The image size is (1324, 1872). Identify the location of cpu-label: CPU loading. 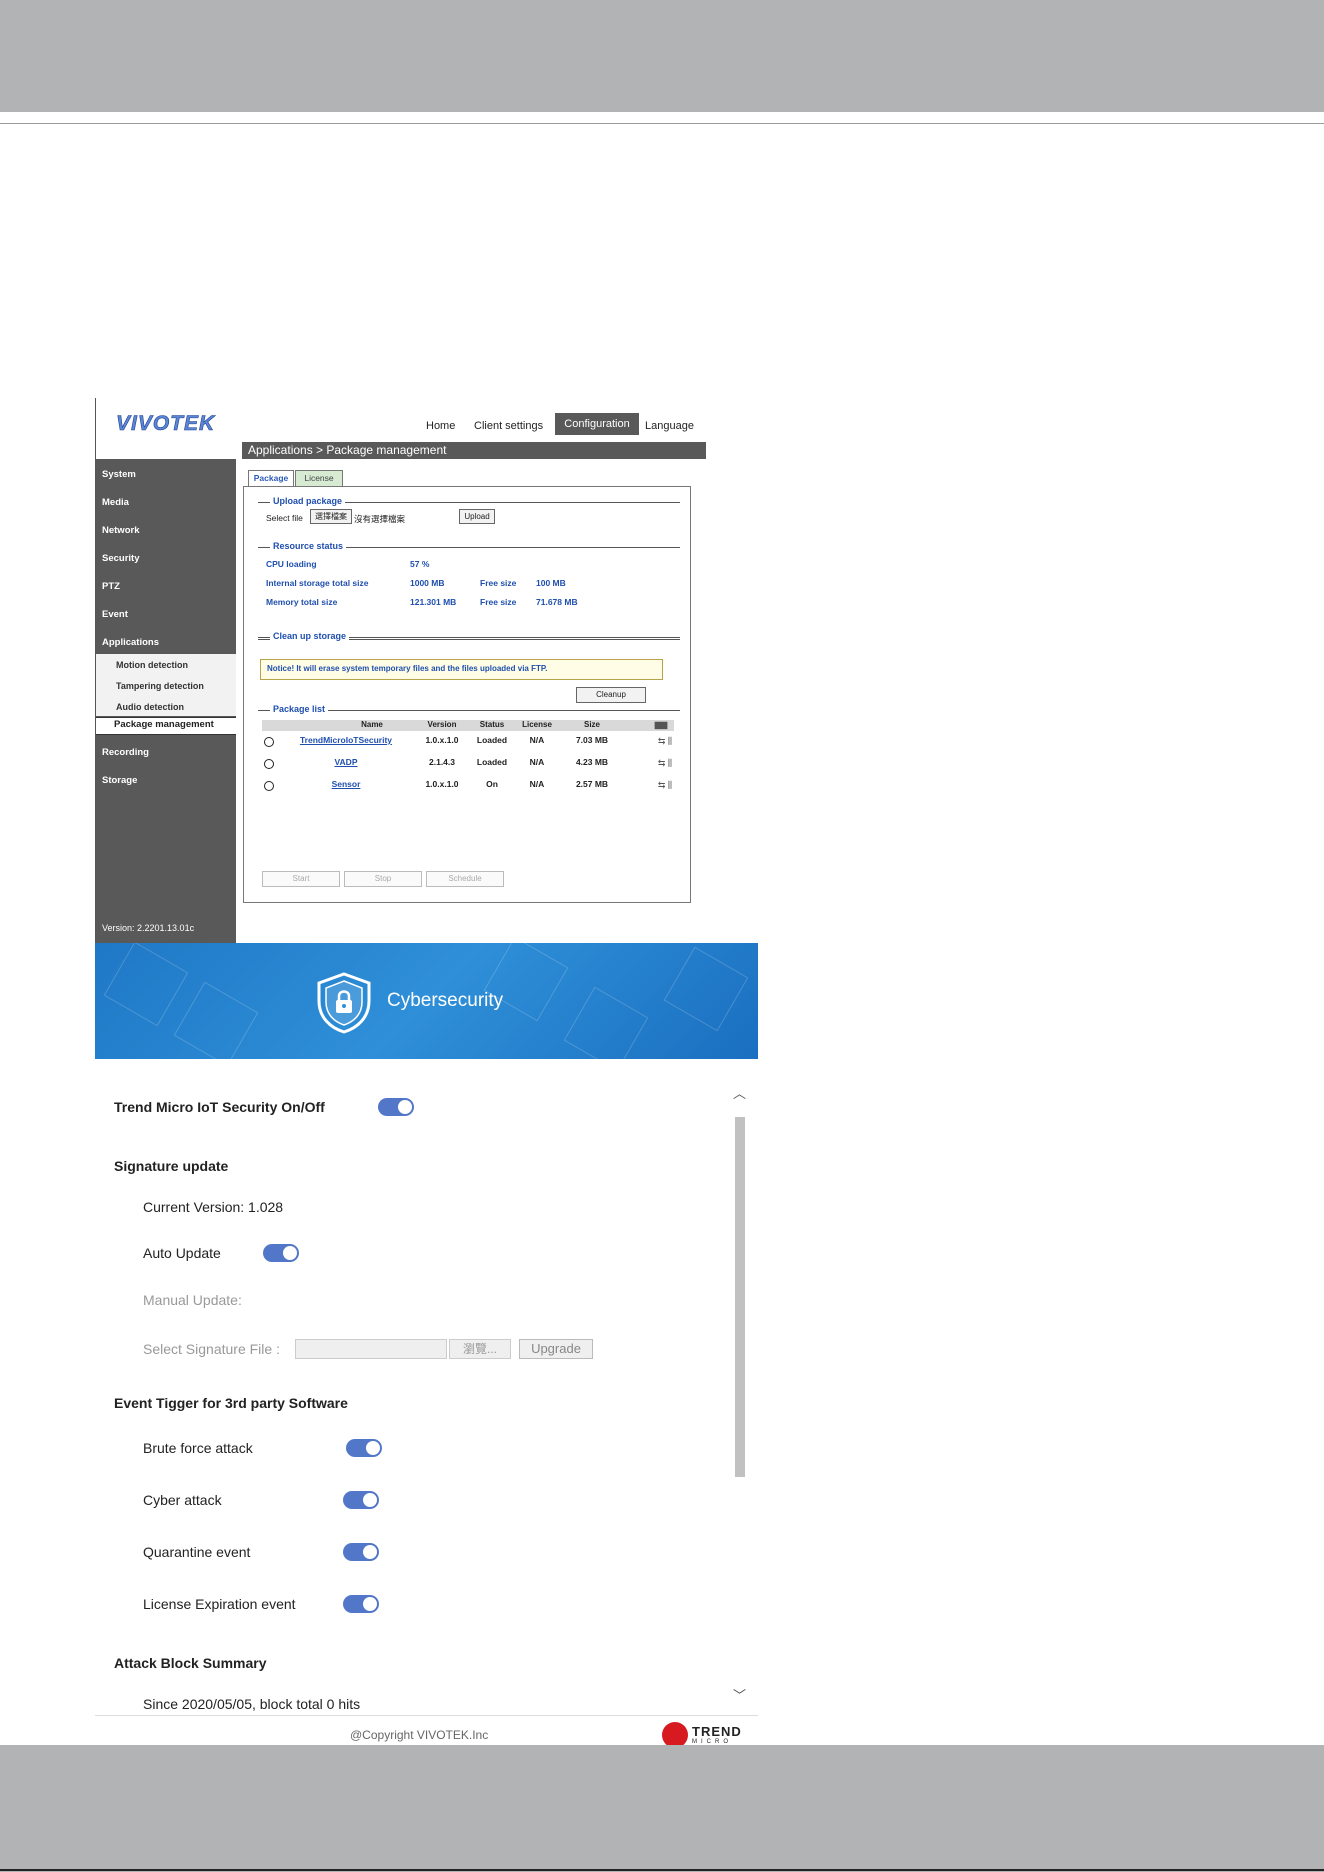
(291, 564).